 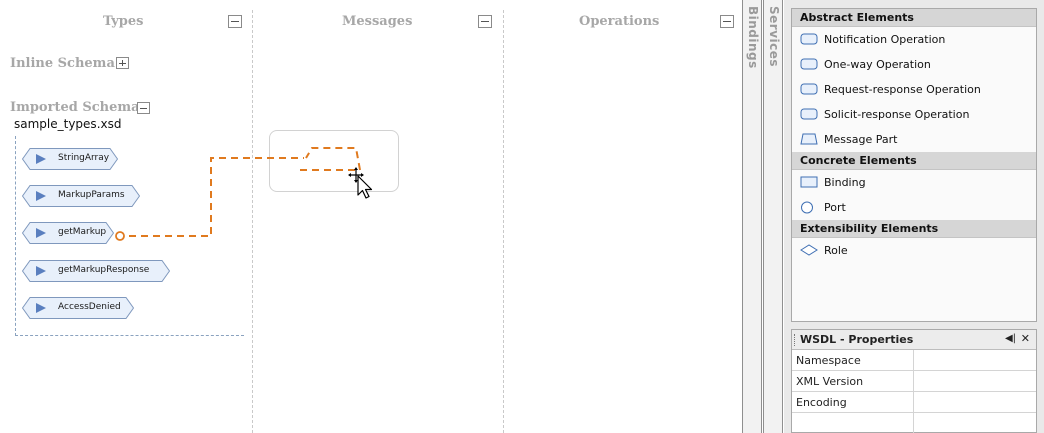 What do you see at coordinates (835, 207) in the screenshot?
I see `palette-item-label: Port` at bounding box center [835, 207].